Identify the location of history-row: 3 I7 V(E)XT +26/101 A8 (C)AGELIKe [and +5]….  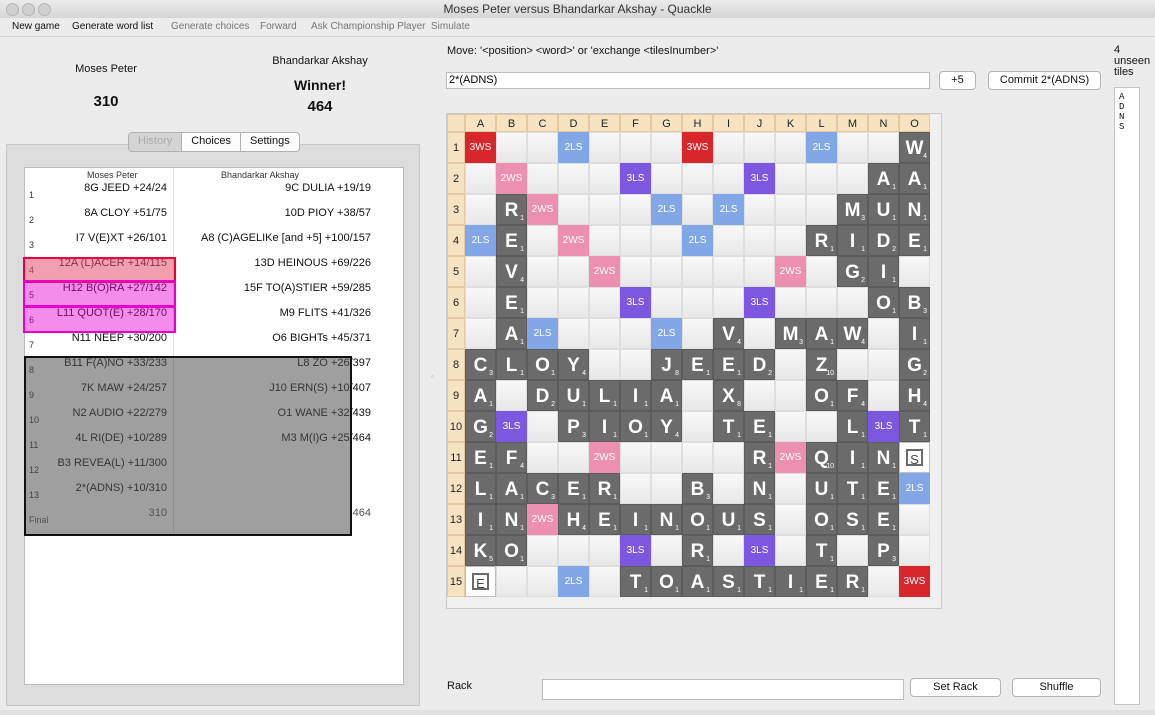
(200, 240).